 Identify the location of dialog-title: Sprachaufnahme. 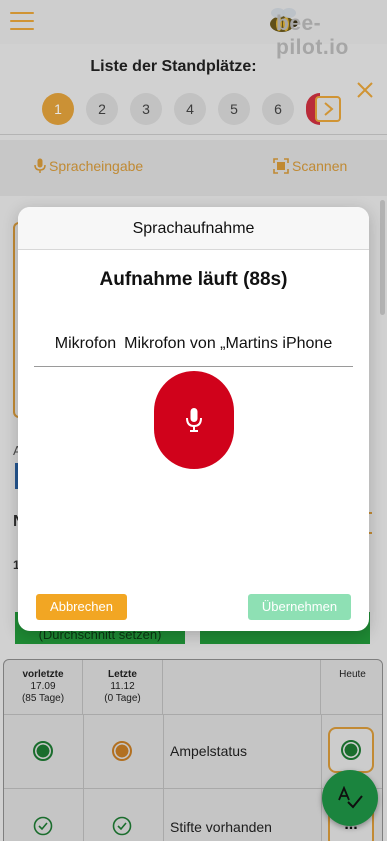
(193, 228).